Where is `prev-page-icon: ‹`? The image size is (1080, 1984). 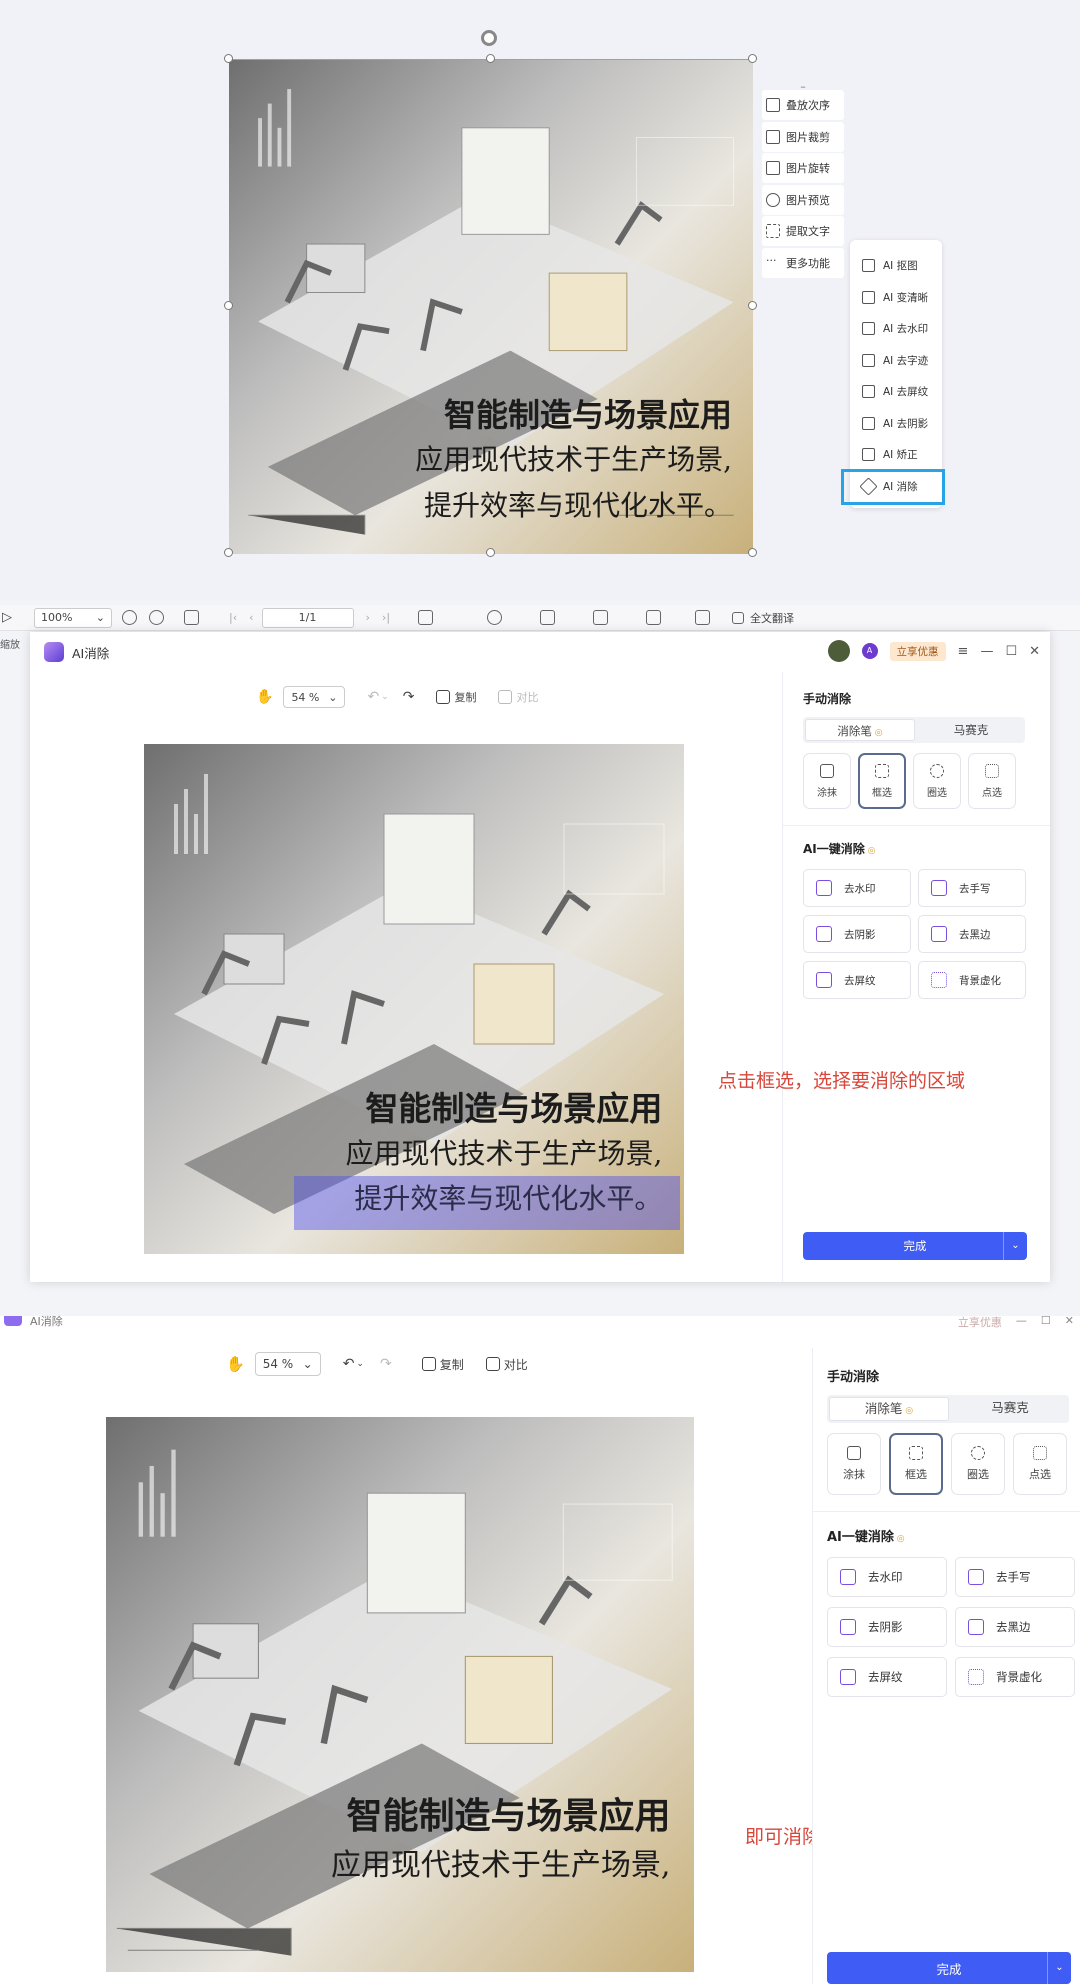 prev-page-icon: ‹ is located at coordinates (251, 617).